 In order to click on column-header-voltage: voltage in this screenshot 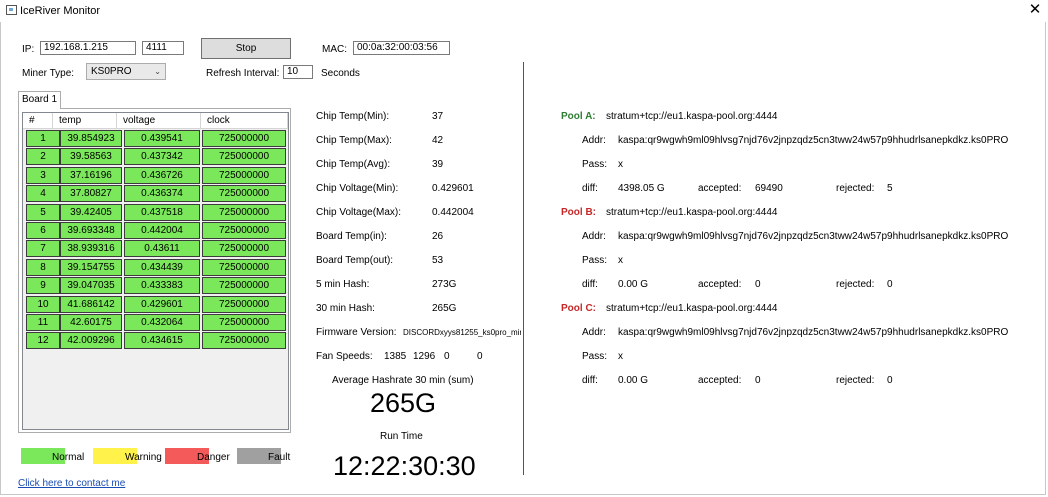, I will do `click(159, 121)`.